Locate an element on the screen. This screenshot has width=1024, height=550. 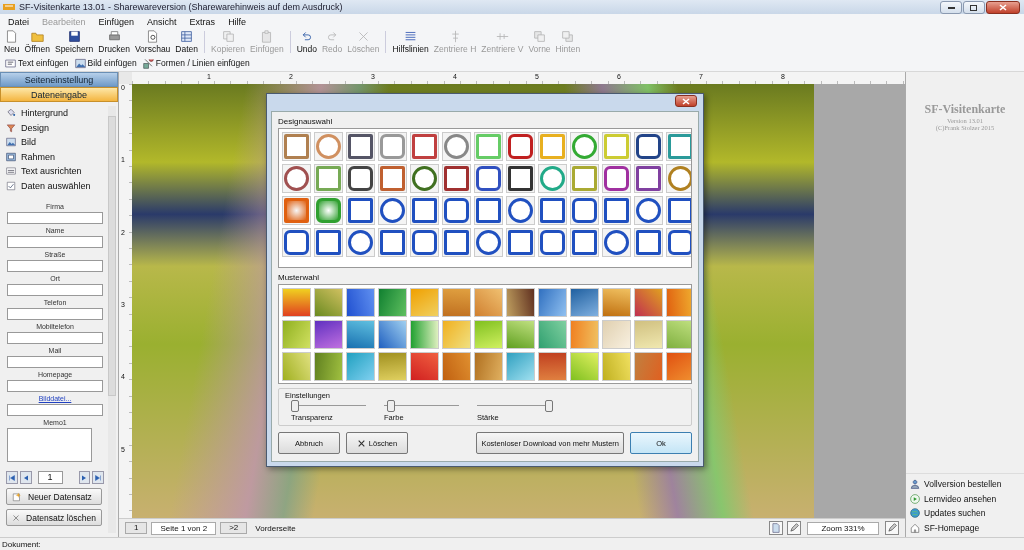
toolbar-button: Hilfslinien is located at coordinates (410, 42).